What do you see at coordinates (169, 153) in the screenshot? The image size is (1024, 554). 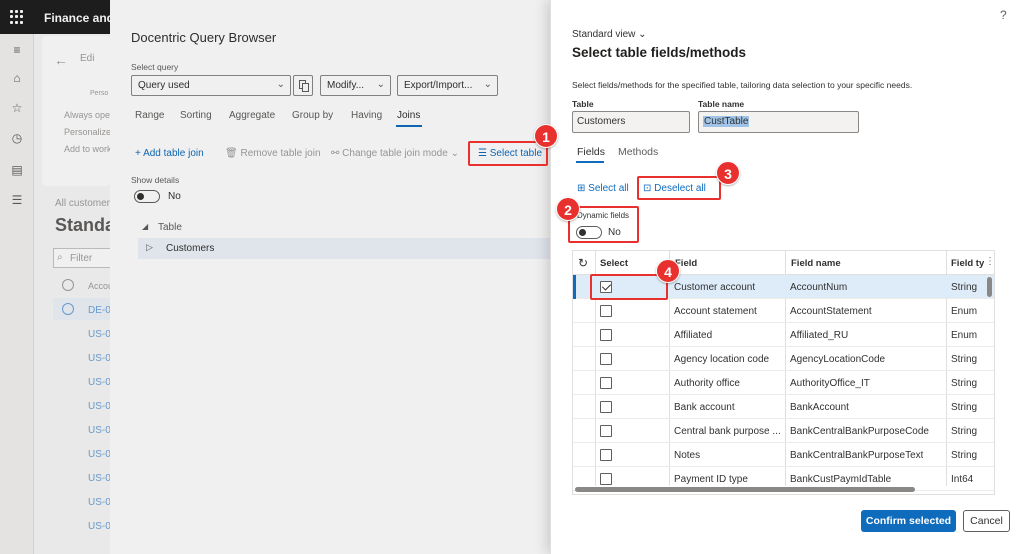 I see `add-table-join-button: + Add table join` at bounding box center [169, 153].